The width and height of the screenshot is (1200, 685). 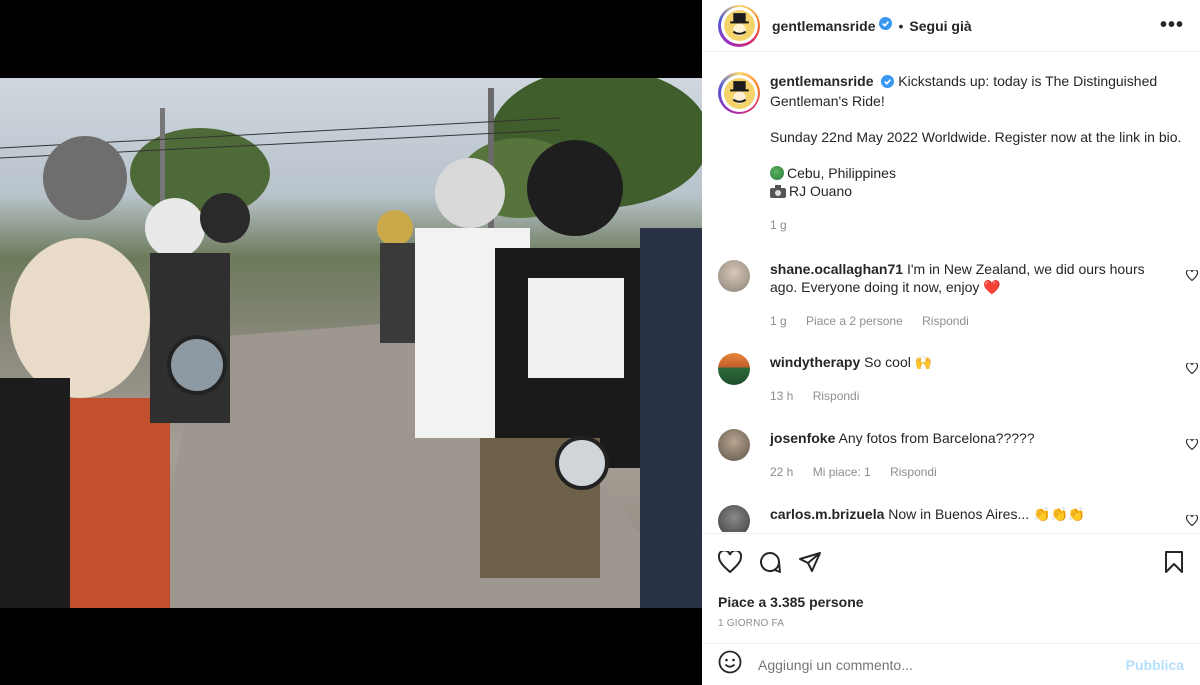 What do you see at coordinates (854, 321) in the screenshot?
I see `comment-likes: Piace a 2 persone` at bounding box center [854, 321].